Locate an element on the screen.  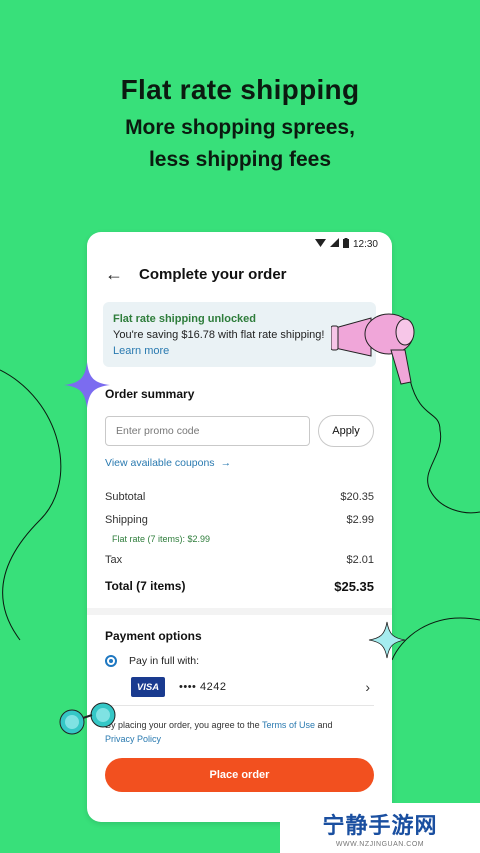
subtotal-value: $20.35 is located at coordinates (357, 497).